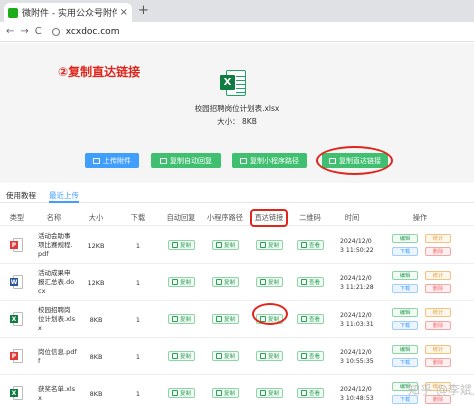 This screenshot has width=474, height=406. I want to click on file-name-cell: 活动会助事 项比赛规程. pdf, so click(55, 245).